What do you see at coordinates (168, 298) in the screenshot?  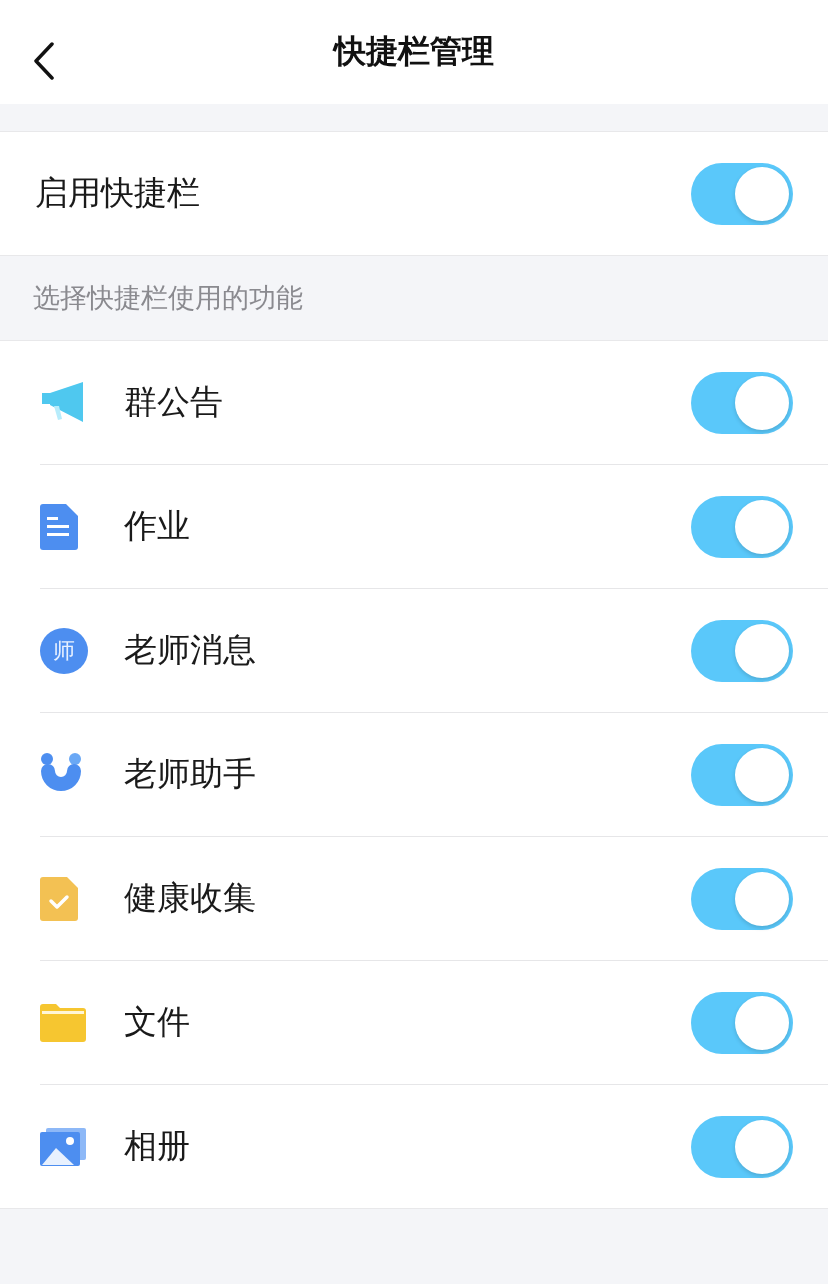 I see `section-label: 选择快捷栏使用的功能` at bounding box center [168, 298].